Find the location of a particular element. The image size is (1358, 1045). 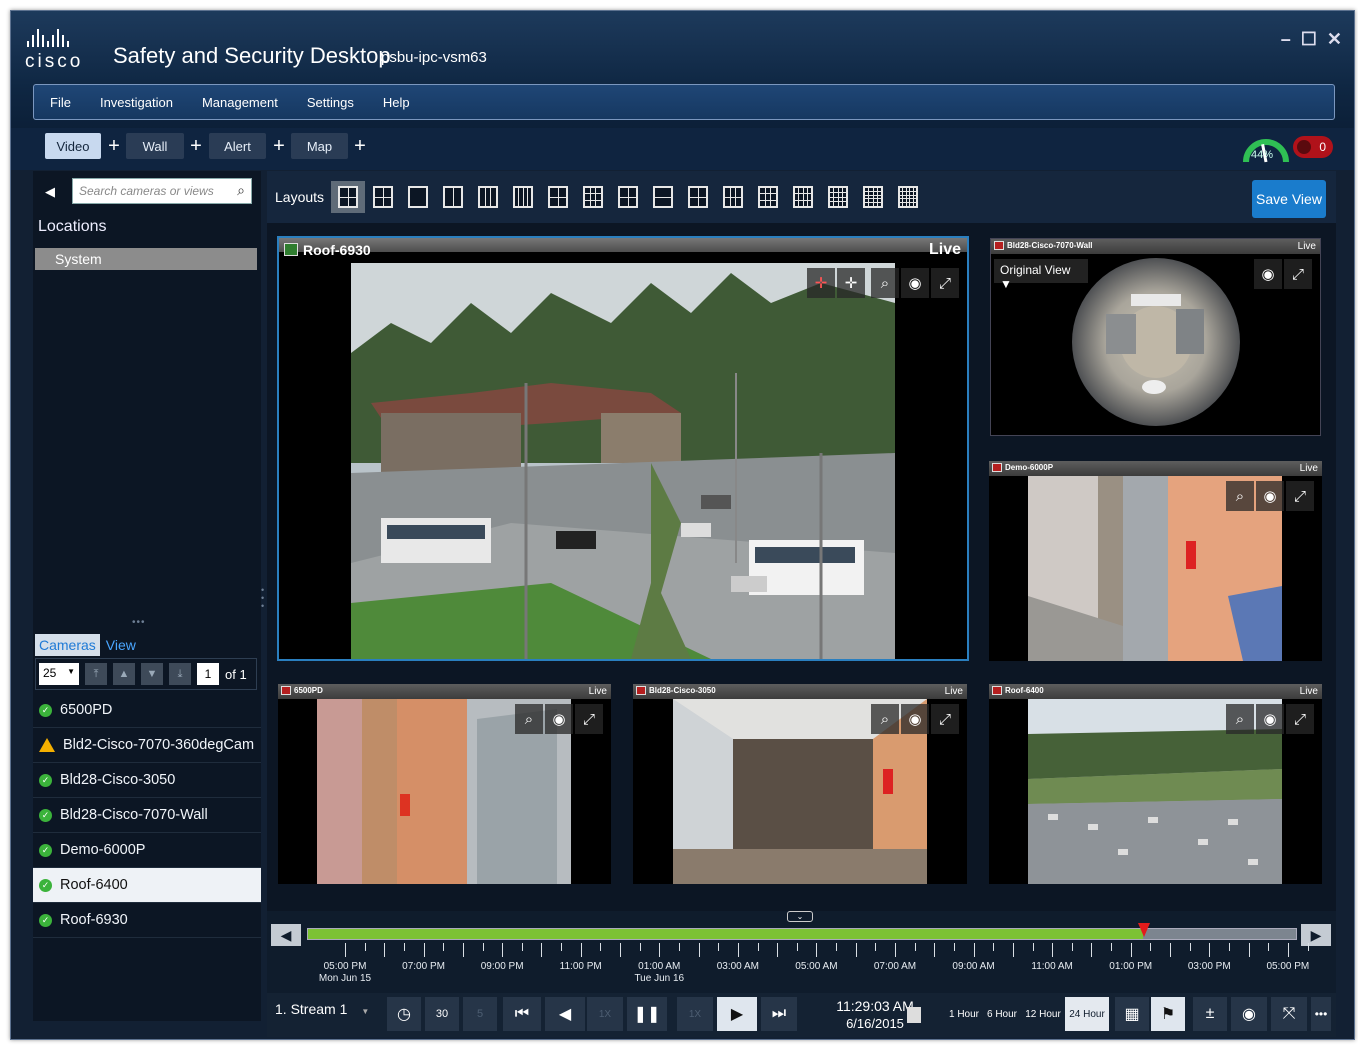

last-page-icon: ⤓ is located at coordinates (180, 674).